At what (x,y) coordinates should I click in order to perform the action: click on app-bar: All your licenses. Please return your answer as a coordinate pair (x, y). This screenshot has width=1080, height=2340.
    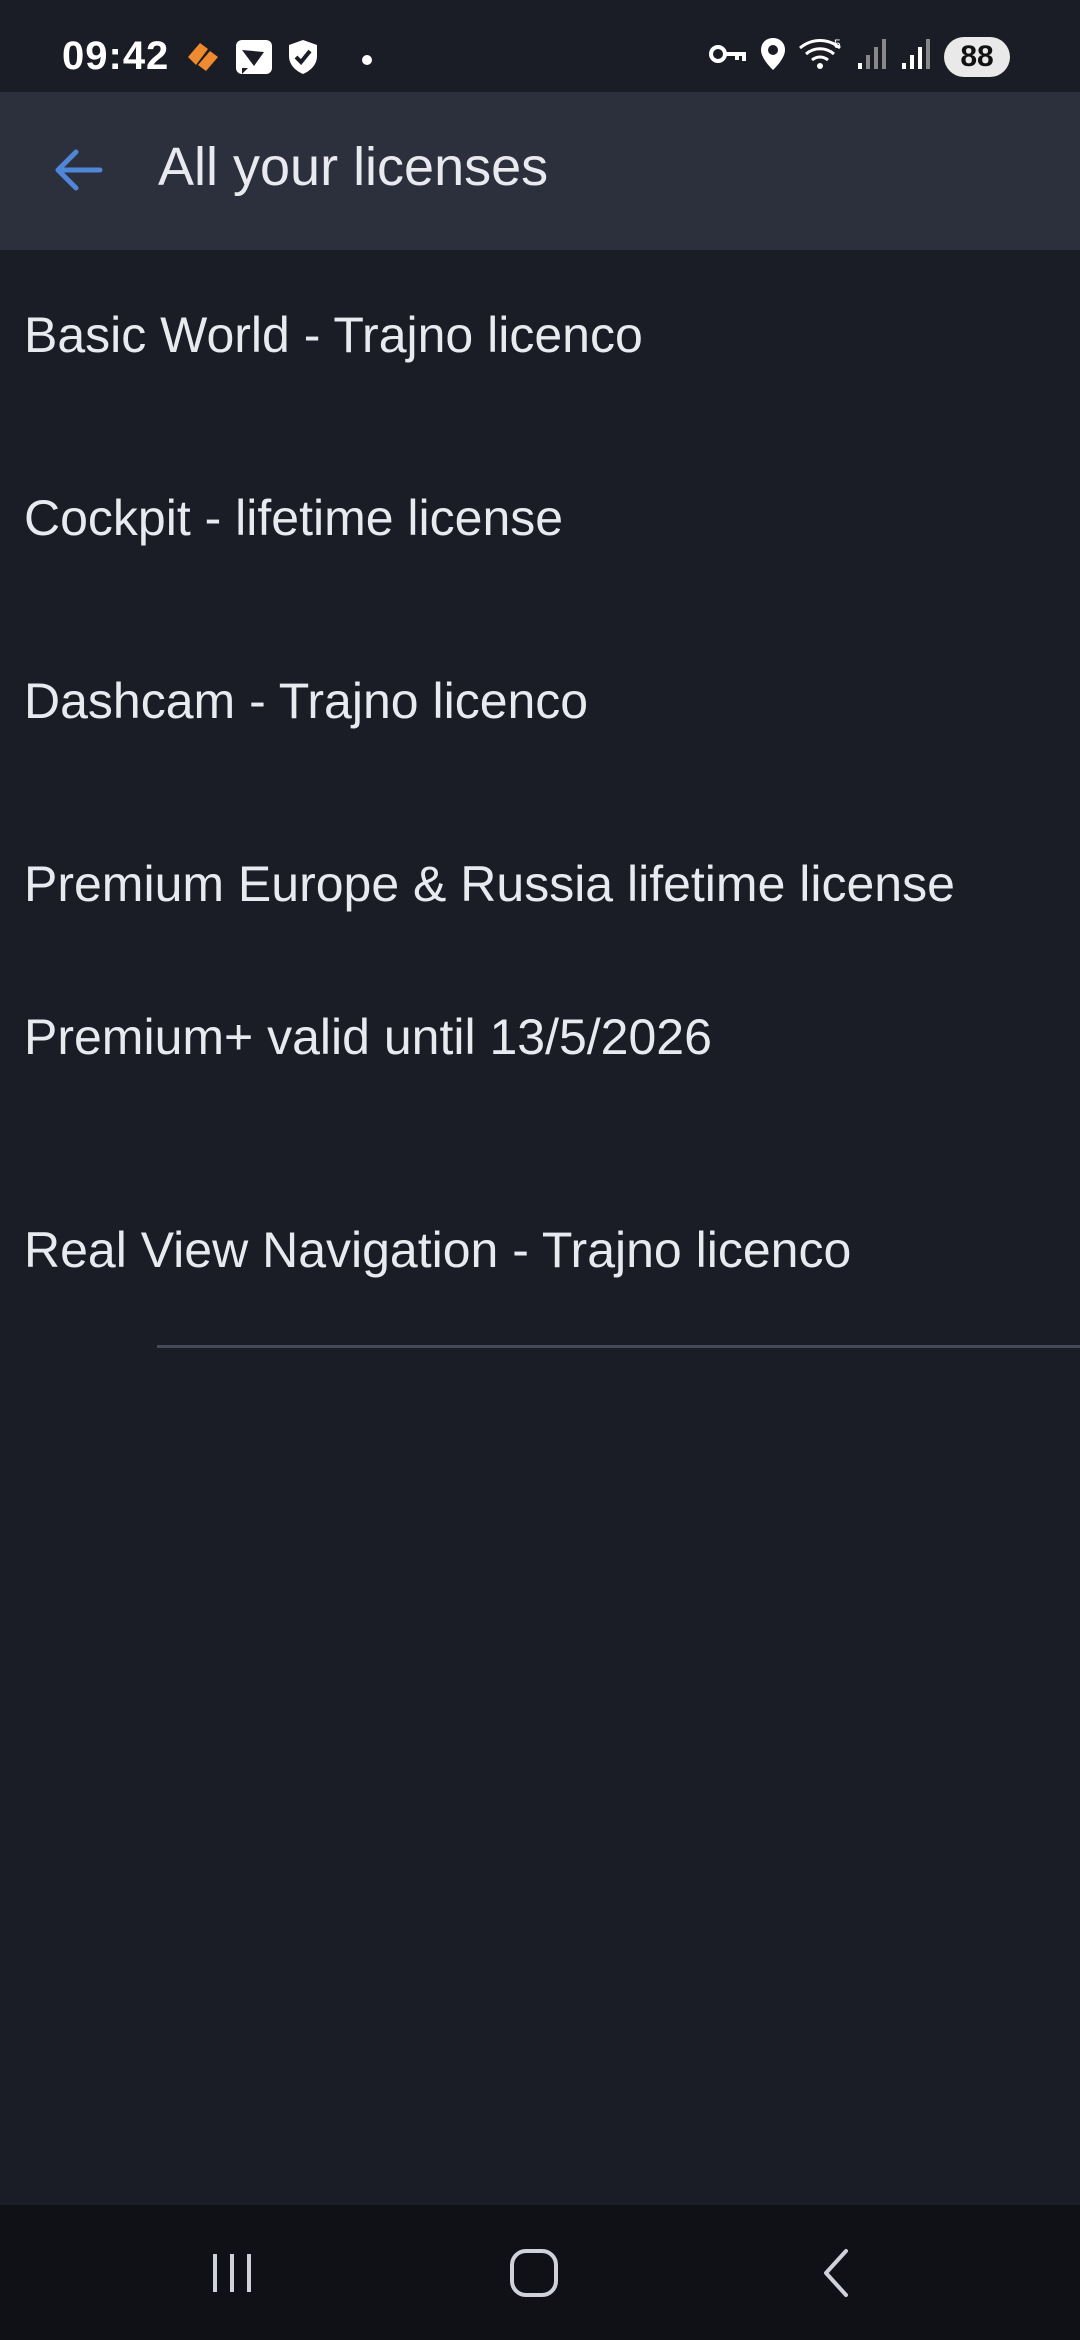
    Looking at the image, I should click on (540, 171).